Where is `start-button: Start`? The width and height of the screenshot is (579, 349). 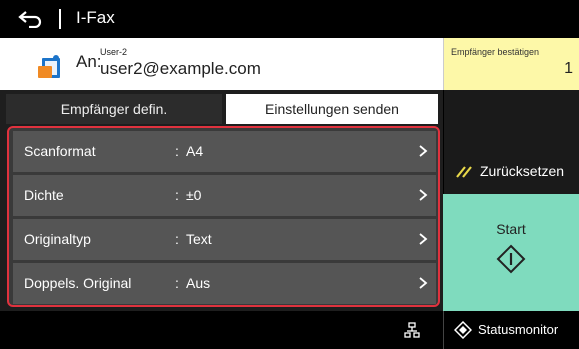 start-button: Start is located at coordinates (511, 252).